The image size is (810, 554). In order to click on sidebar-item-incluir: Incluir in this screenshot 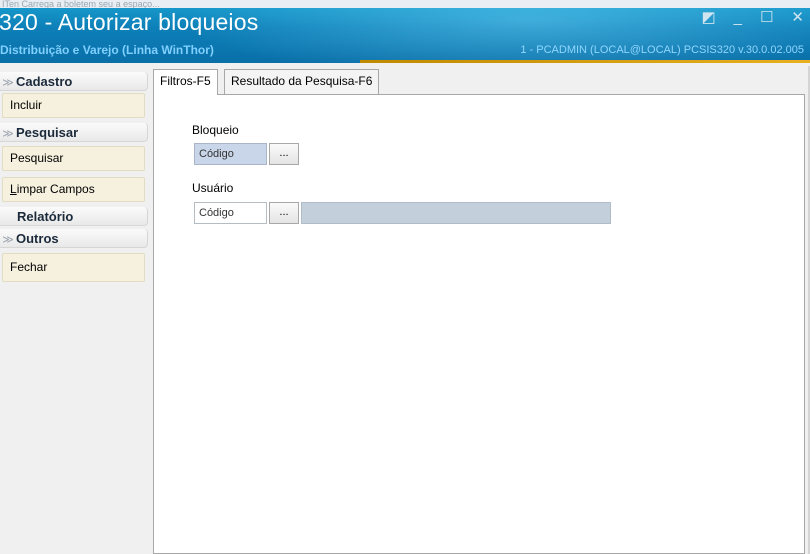, I will do `click(73, 105)`.